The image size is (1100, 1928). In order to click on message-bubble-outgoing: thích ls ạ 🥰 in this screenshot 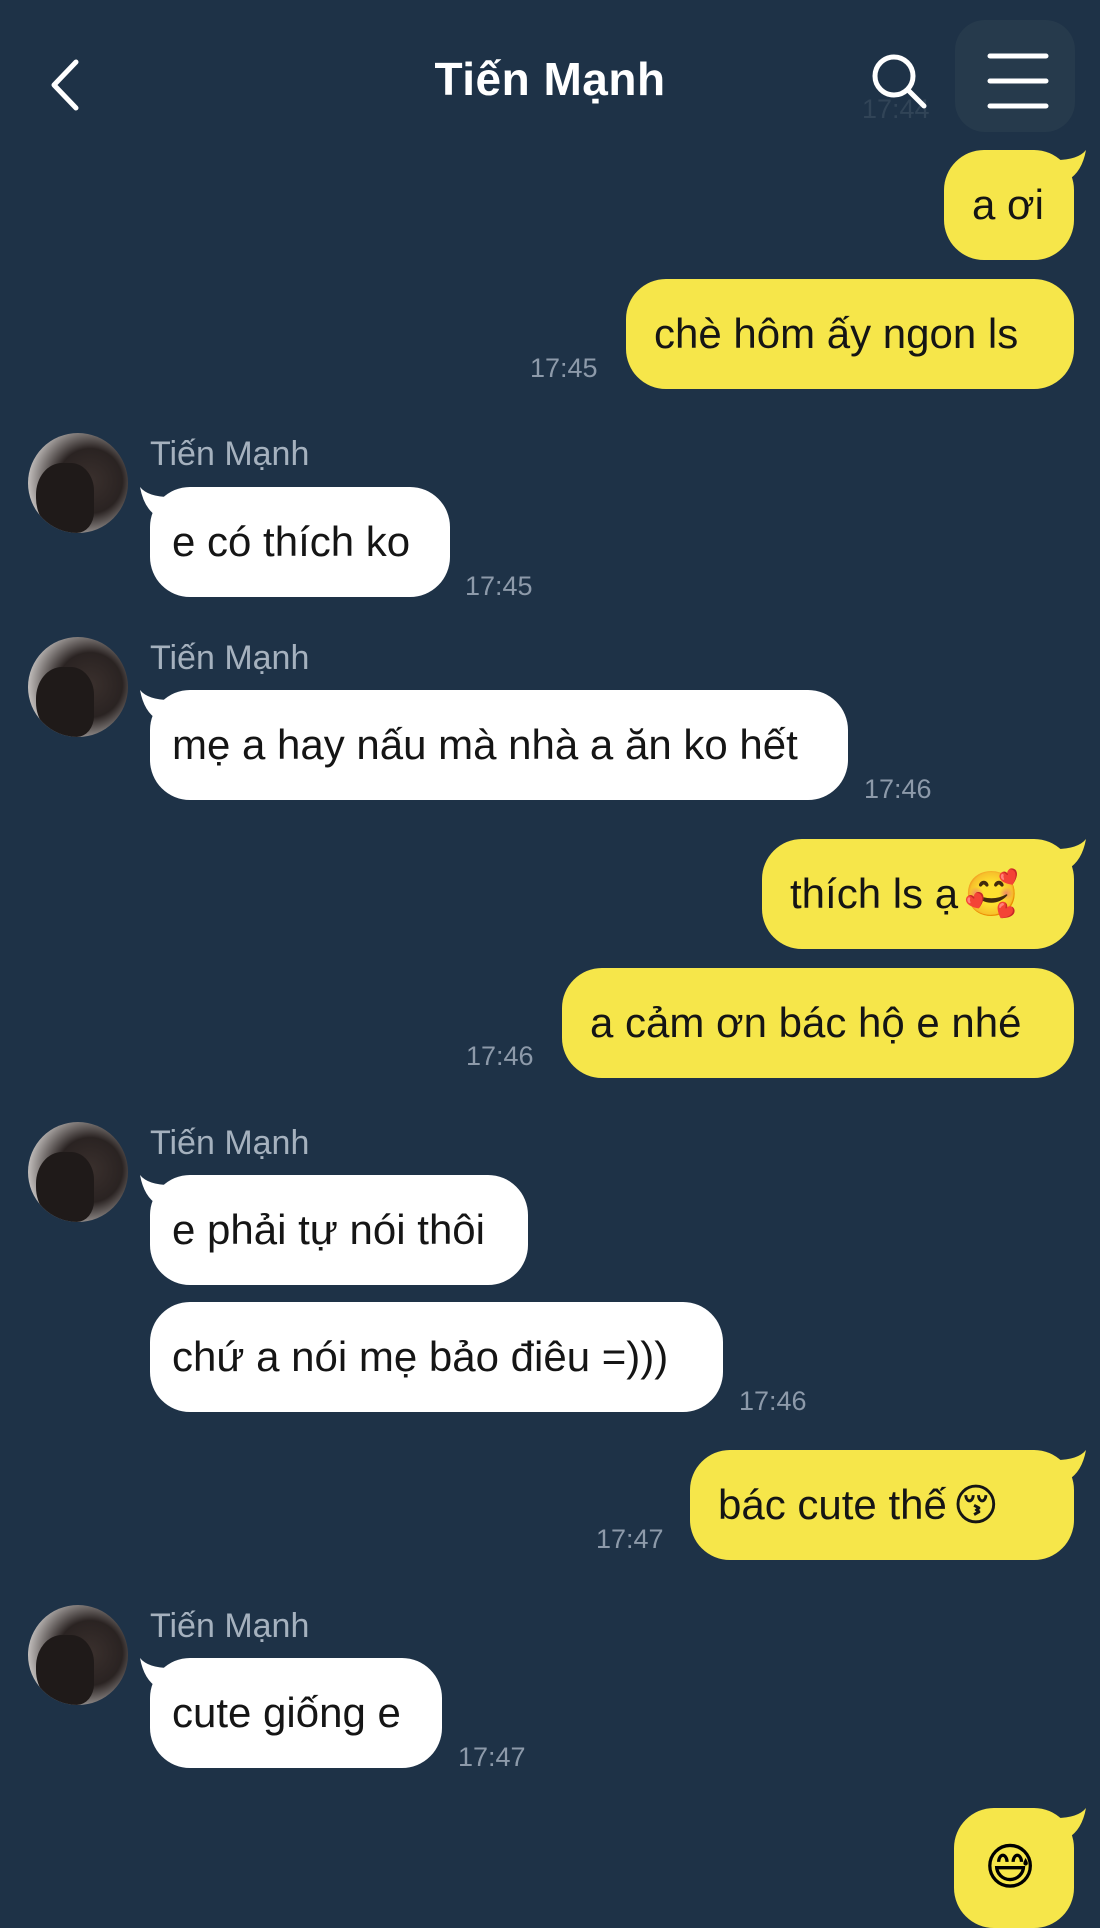, I will do `click(918, 894)`.